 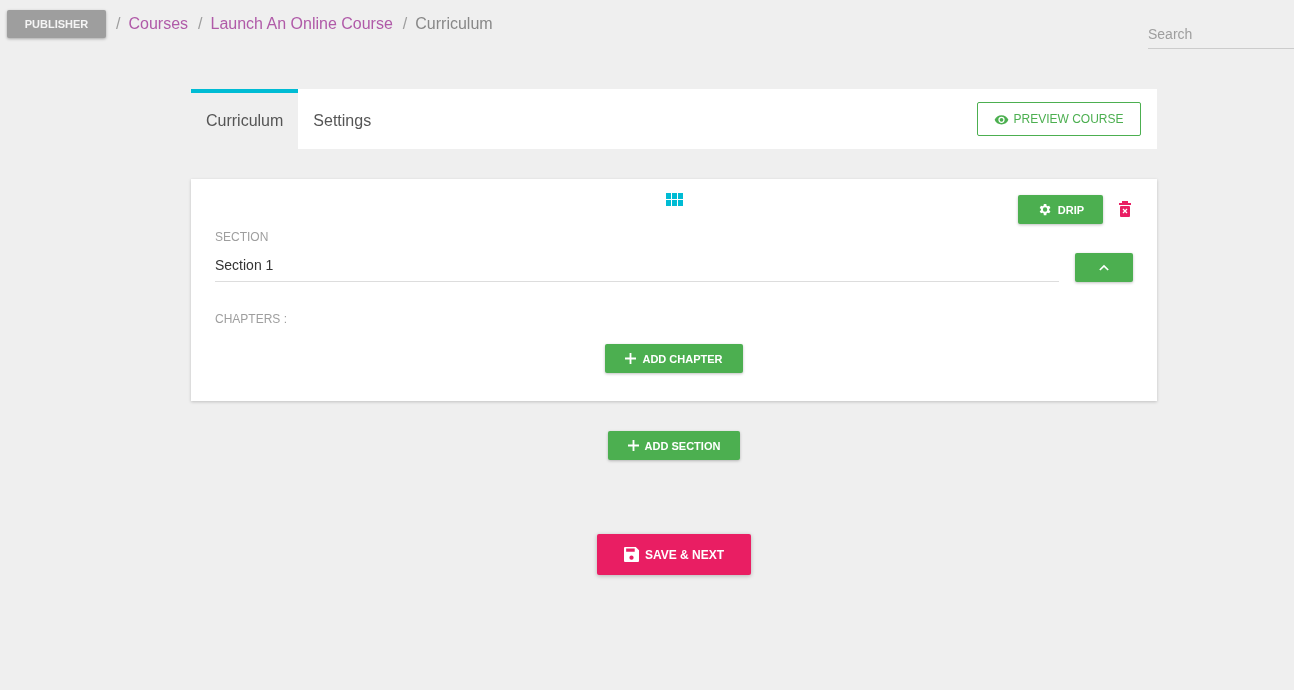 I want to click on collapse-button, so click(x=1104, y=267).